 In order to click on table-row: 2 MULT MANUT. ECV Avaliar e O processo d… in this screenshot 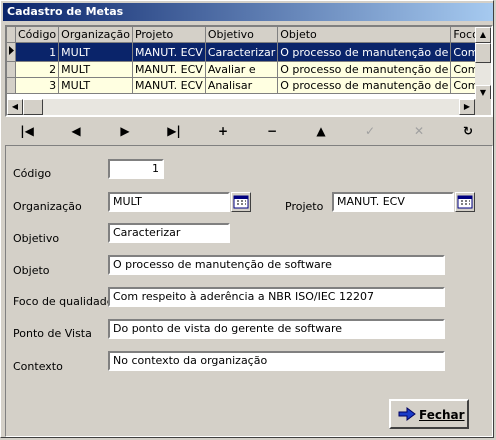, I will do `click(249, 69)`.